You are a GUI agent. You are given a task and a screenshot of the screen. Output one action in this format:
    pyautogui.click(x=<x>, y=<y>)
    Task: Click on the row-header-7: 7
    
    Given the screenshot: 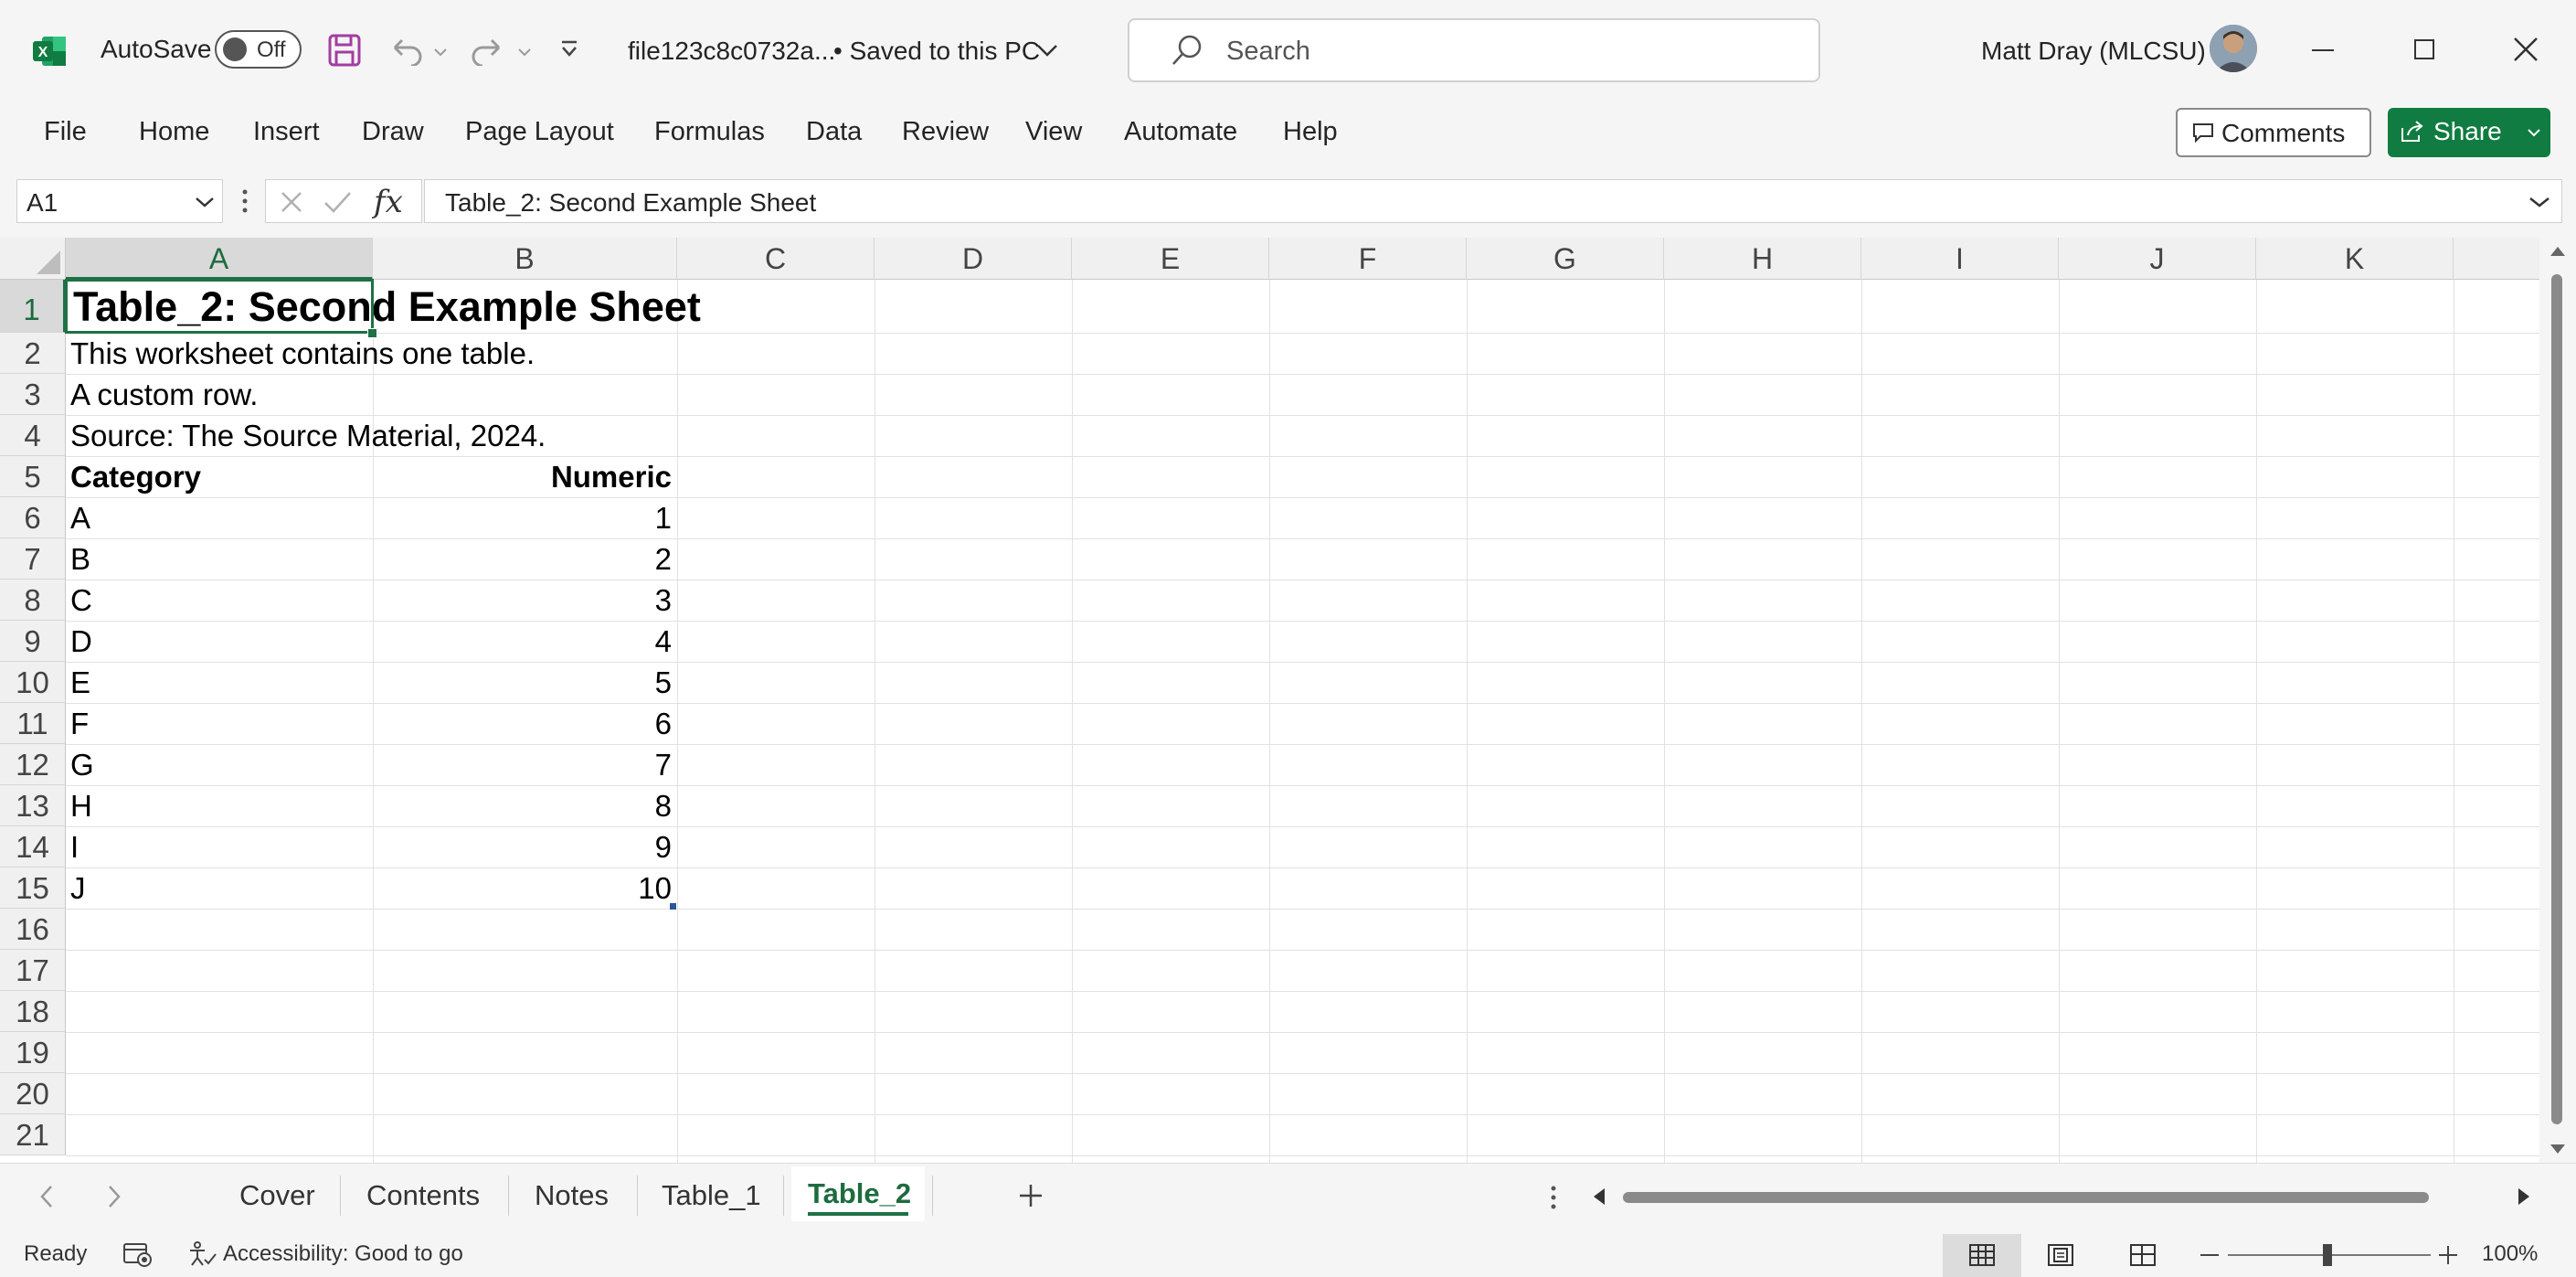 What is the action you would take?
    pyautogui.click(x=33, y=559)
    